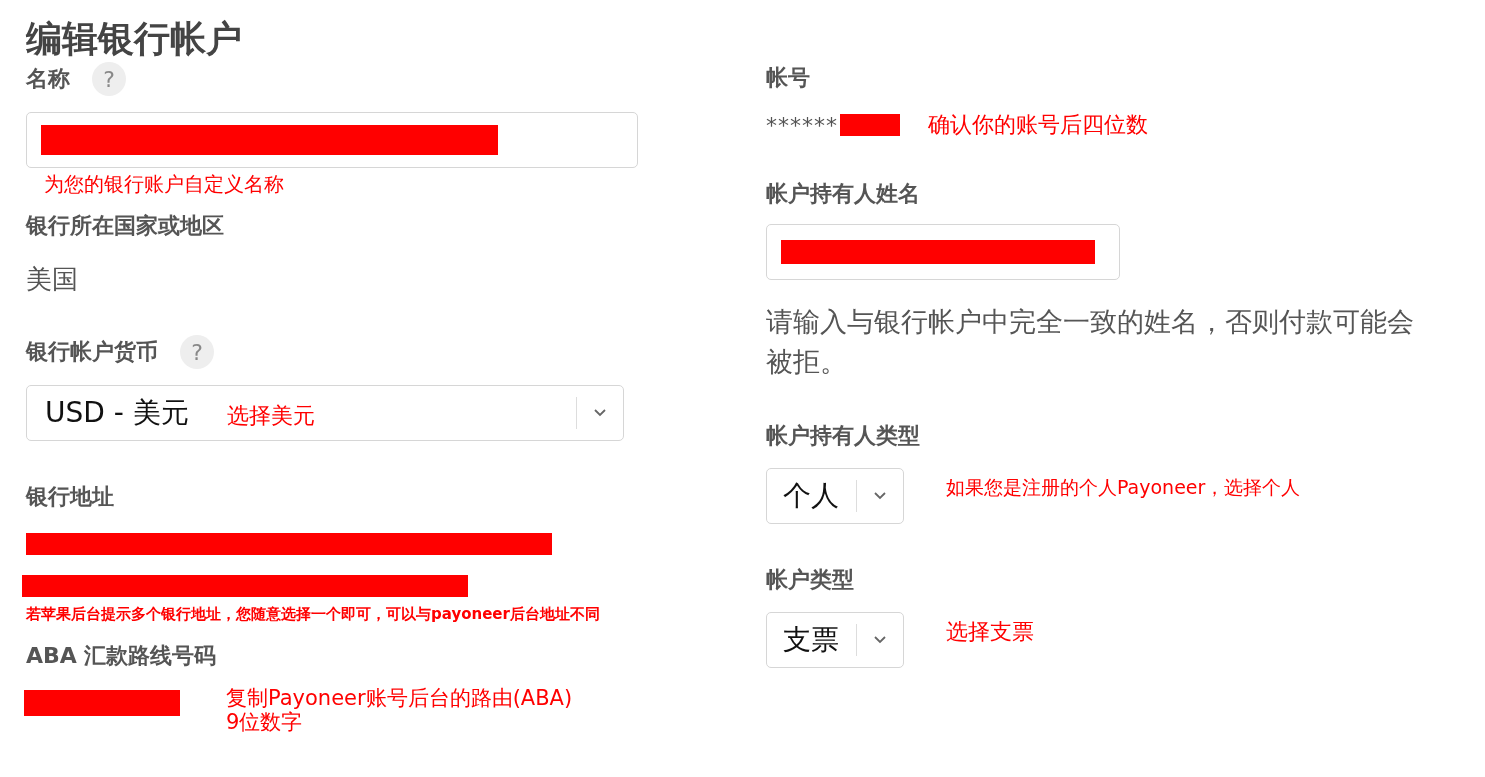  What do you see at coordinates (325, 413) in the screenshot?
I see `dropdown: USD - 美元 选择美元` at bounding box center [325, 413].